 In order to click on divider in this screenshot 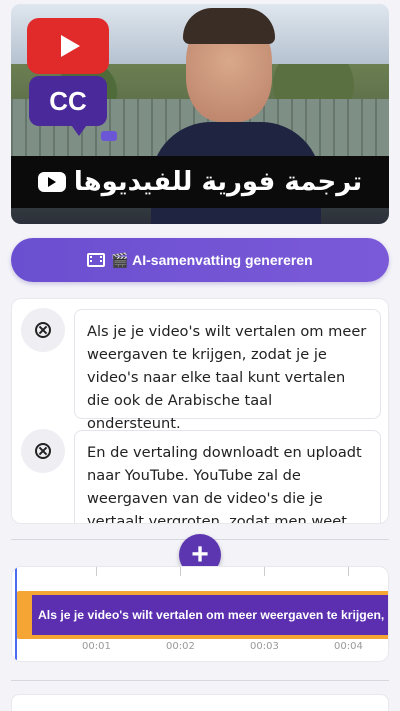, I will do `click(200, 680)`.